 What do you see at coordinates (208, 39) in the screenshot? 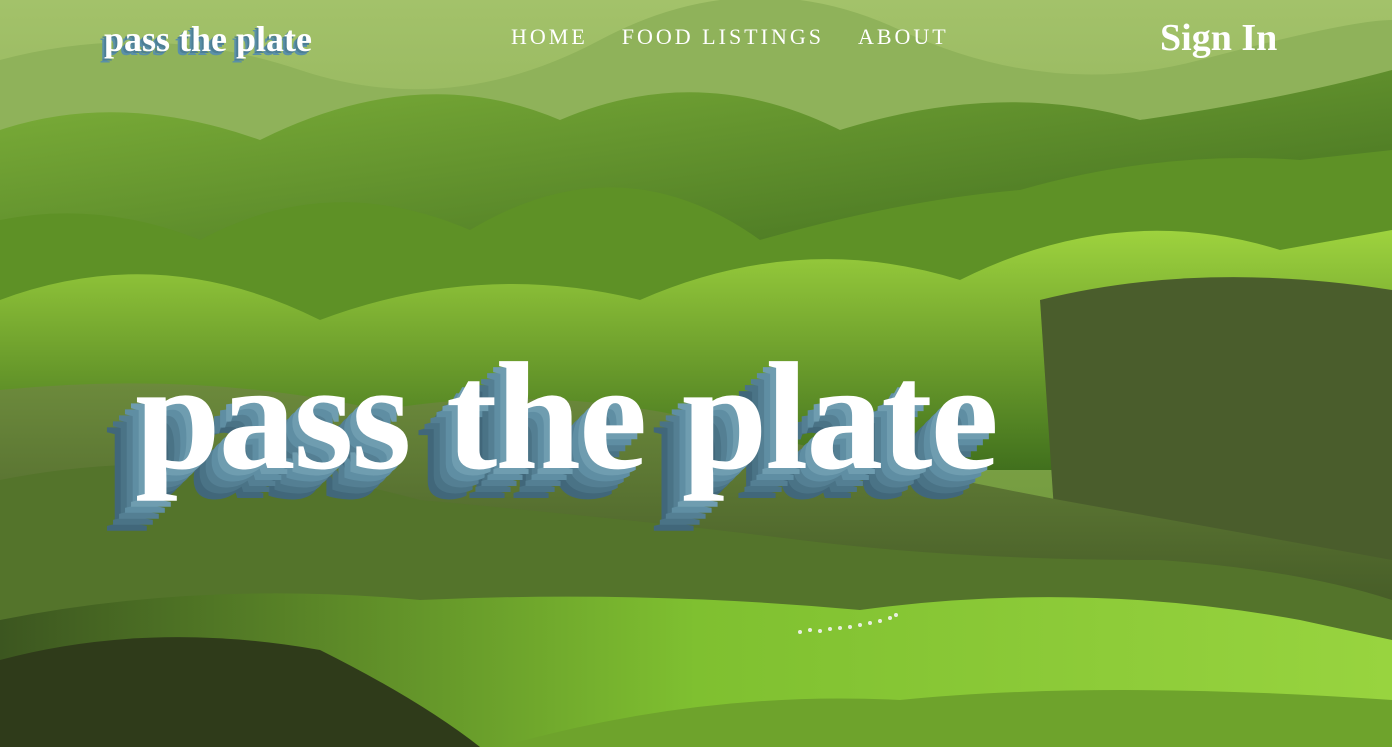
I see `brand-logo: pass the plate` at bounding box center [208, 39].